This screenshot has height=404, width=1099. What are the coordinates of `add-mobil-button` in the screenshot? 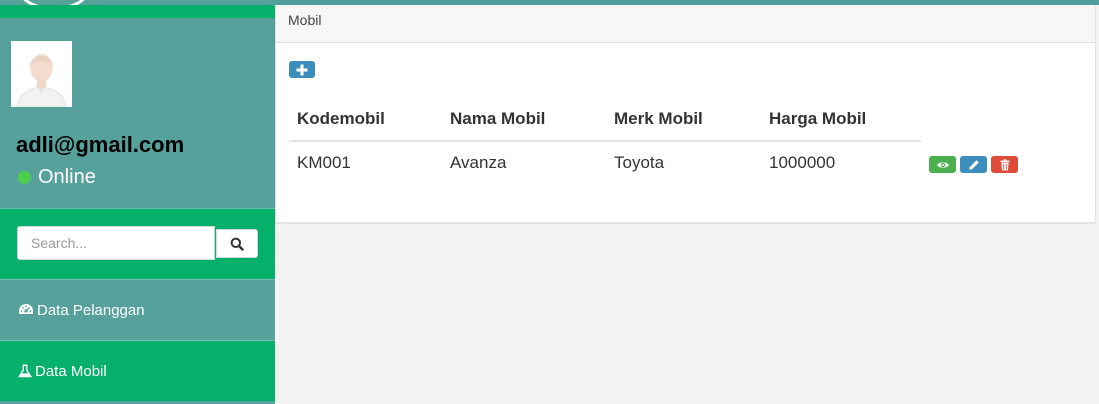 It's located at (302, 69).